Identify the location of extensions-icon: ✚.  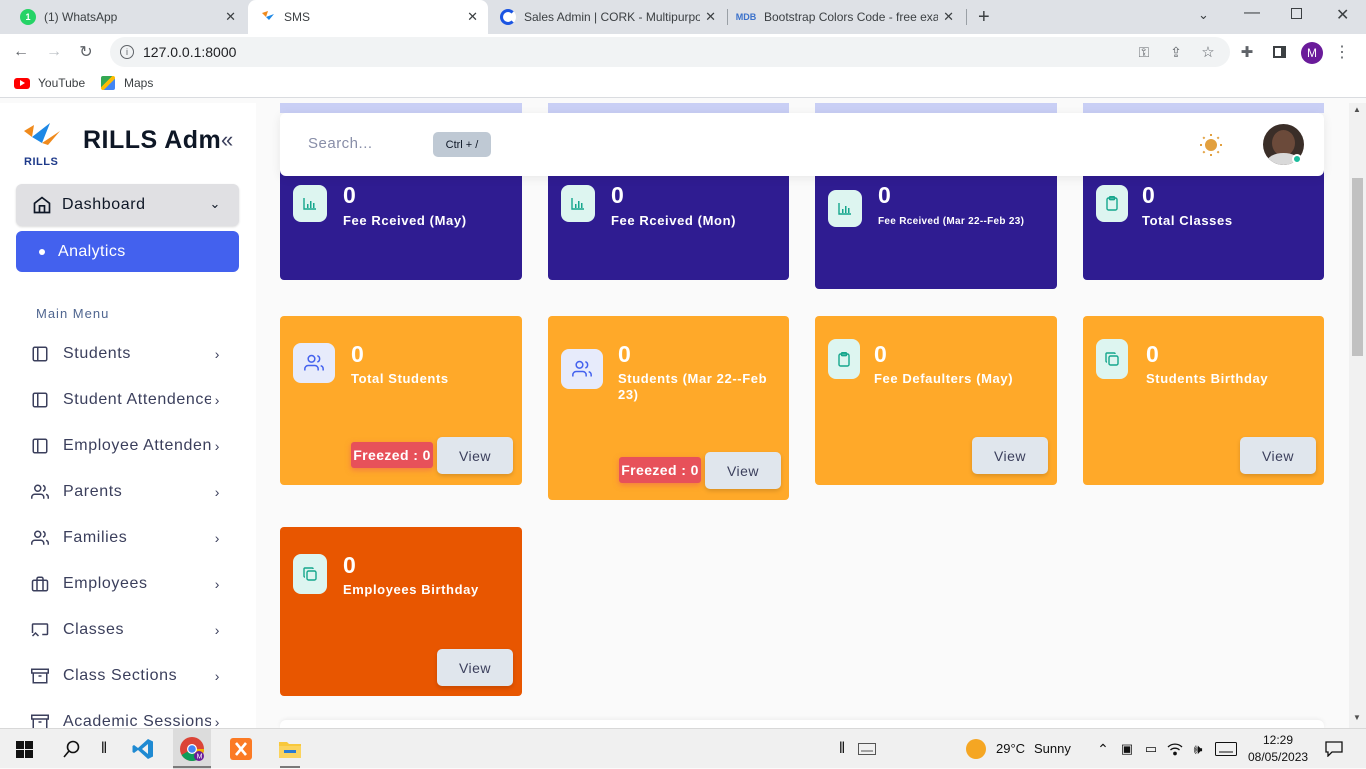
(1247, 52).